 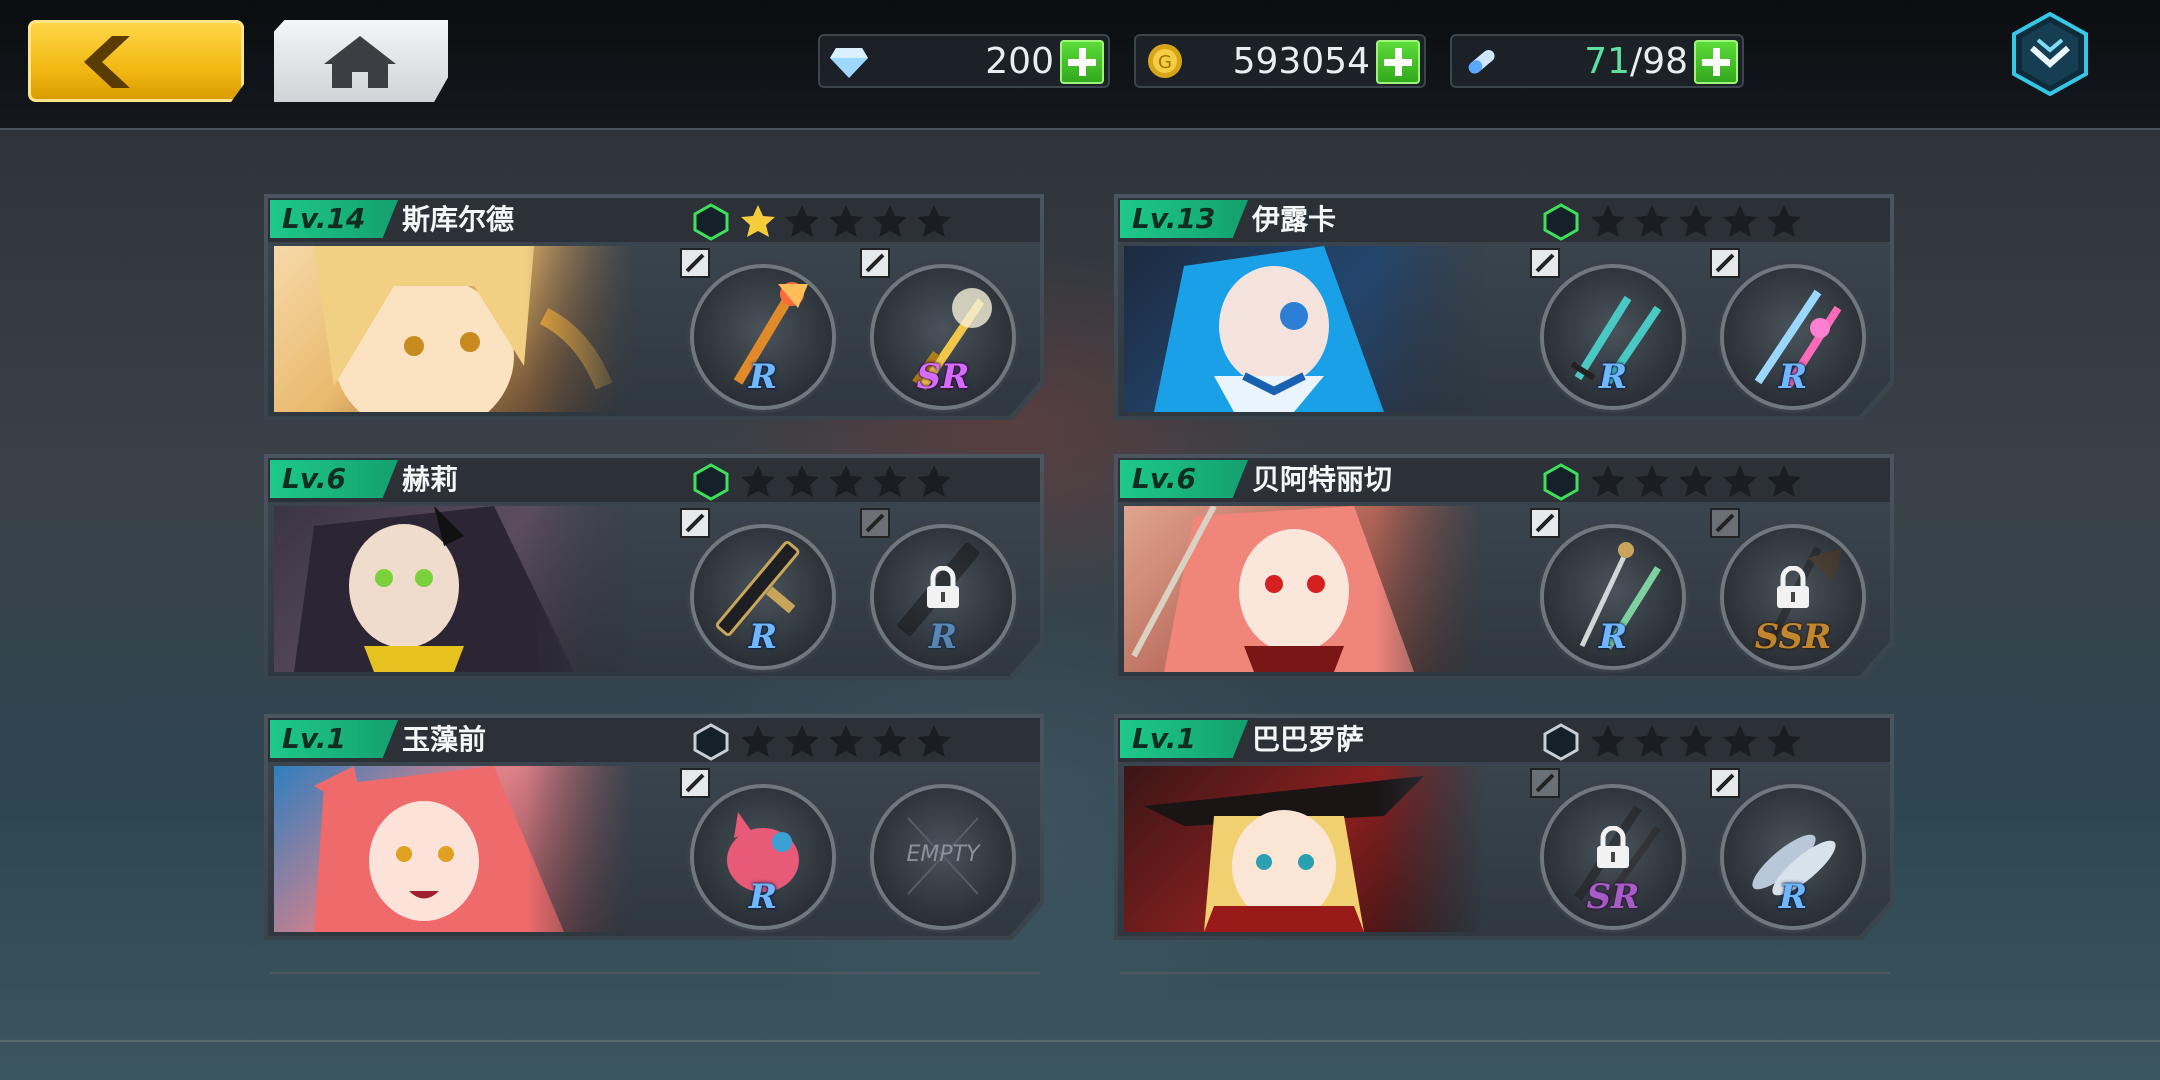 I want to click on stamina-vial-icon, so click(x=1481, y=61).